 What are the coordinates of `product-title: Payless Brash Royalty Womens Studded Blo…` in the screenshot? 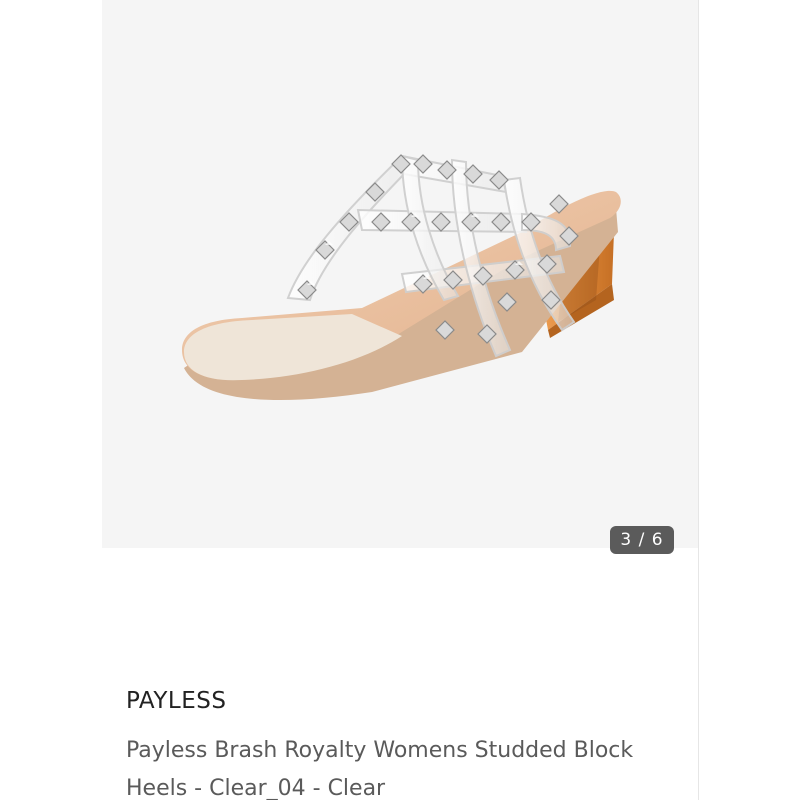 It's located at (380, 769).